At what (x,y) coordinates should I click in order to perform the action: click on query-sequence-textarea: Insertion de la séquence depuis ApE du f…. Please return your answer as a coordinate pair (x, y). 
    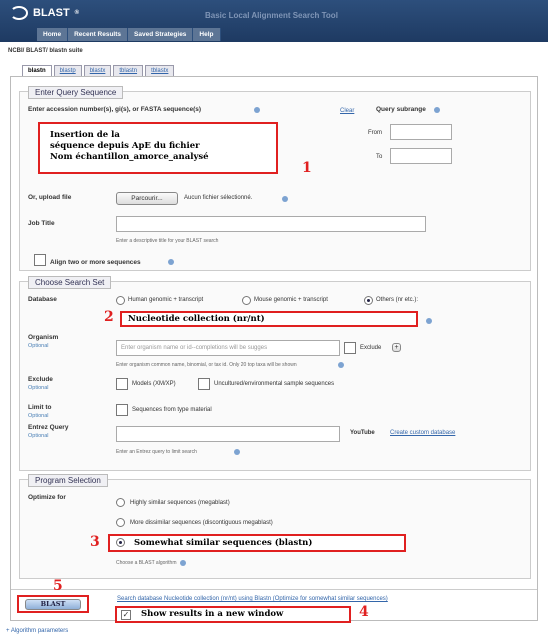
    Looking at the image, I should click on (158, 148).